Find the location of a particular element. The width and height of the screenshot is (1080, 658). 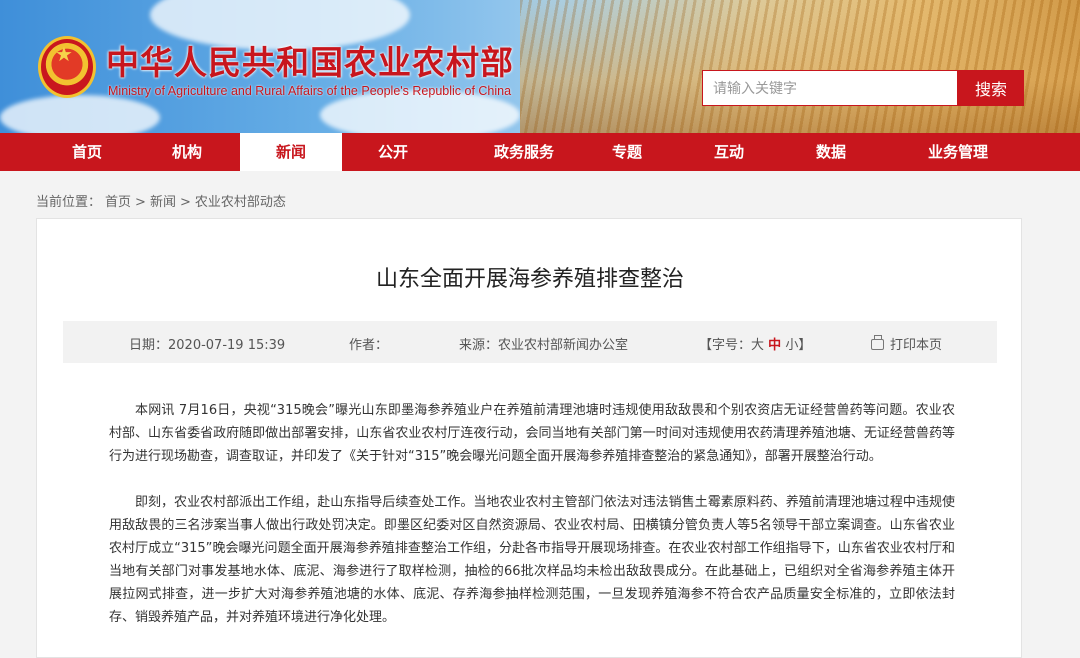

nav-item-public: 公开 is located at coordinates (393, 152).